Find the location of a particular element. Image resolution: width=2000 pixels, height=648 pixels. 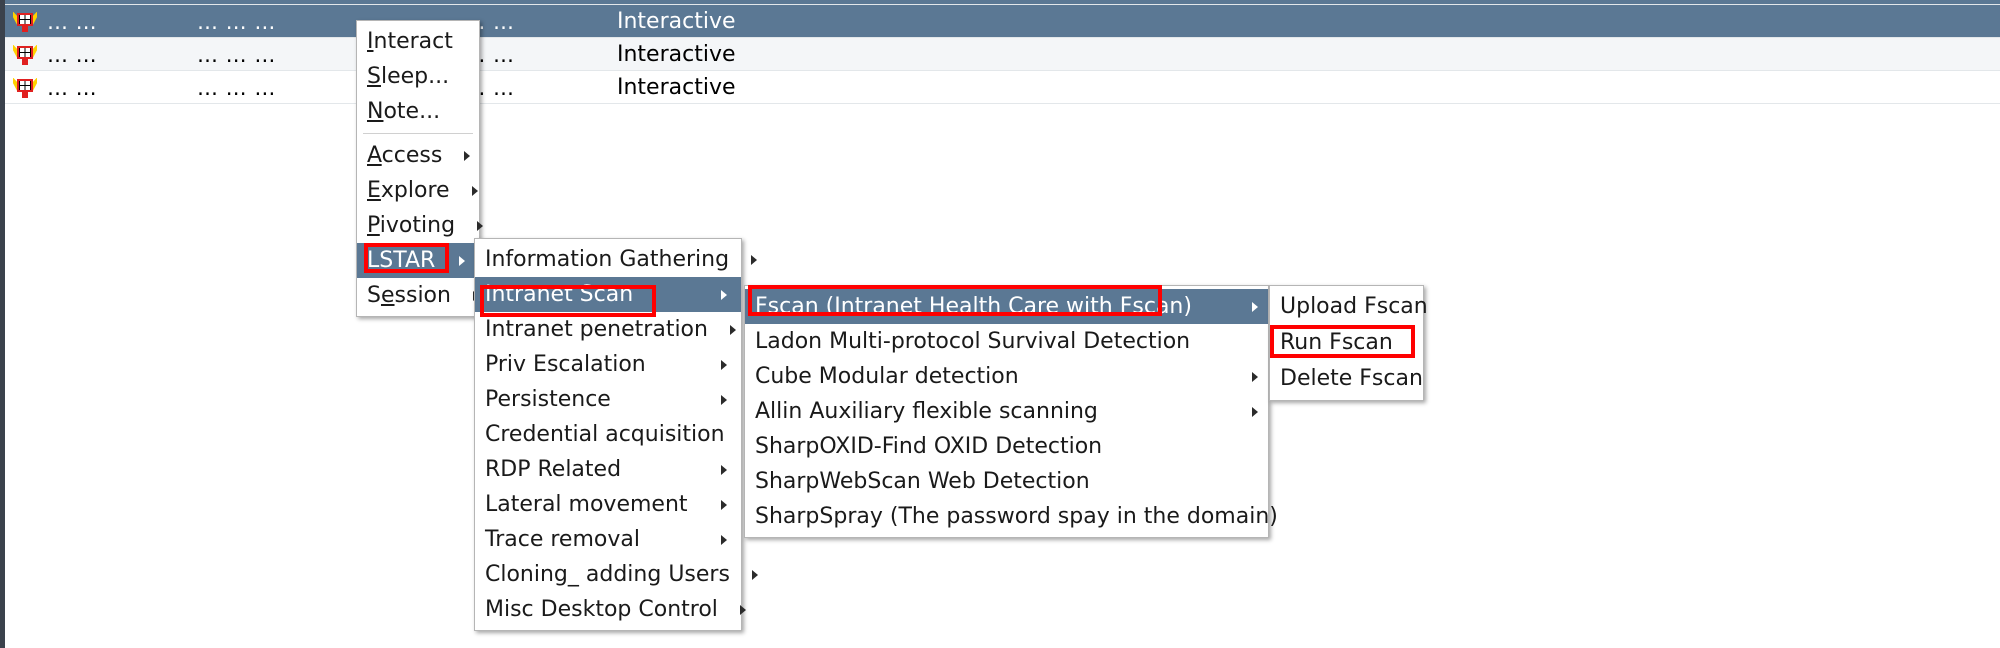

menu-item-label: Upload Fscan is located at coordinates (1354, 306).